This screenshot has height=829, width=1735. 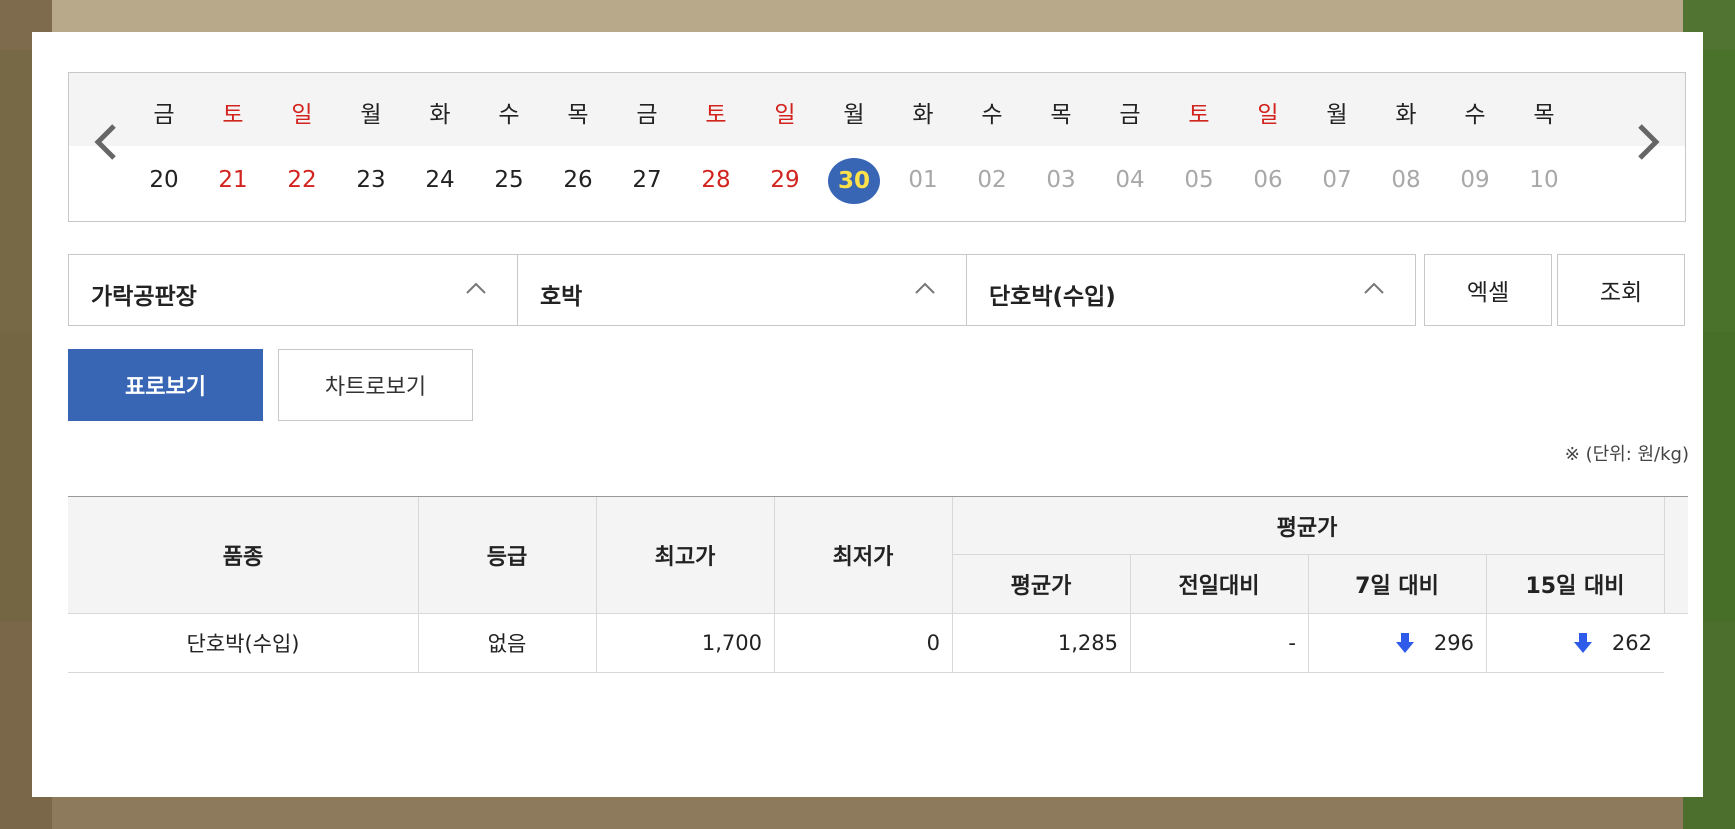 I want to click on market-select: 가락공판장, so click(x=293, y=290).